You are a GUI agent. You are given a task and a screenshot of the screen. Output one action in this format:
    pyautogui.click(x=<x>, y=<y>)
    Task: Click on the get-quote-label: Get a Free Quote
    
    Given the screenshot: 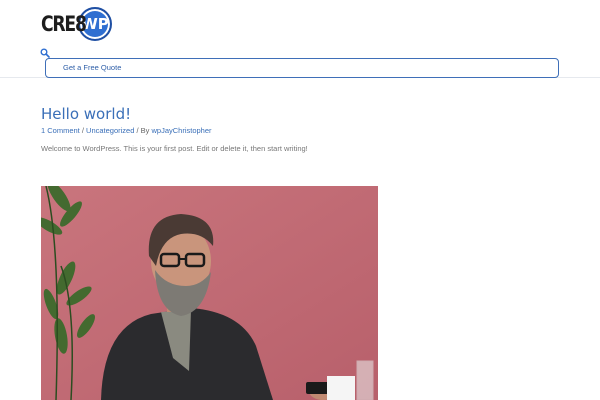 What is the action you would take?
    pyautogui.click(x=92, y=67)
    